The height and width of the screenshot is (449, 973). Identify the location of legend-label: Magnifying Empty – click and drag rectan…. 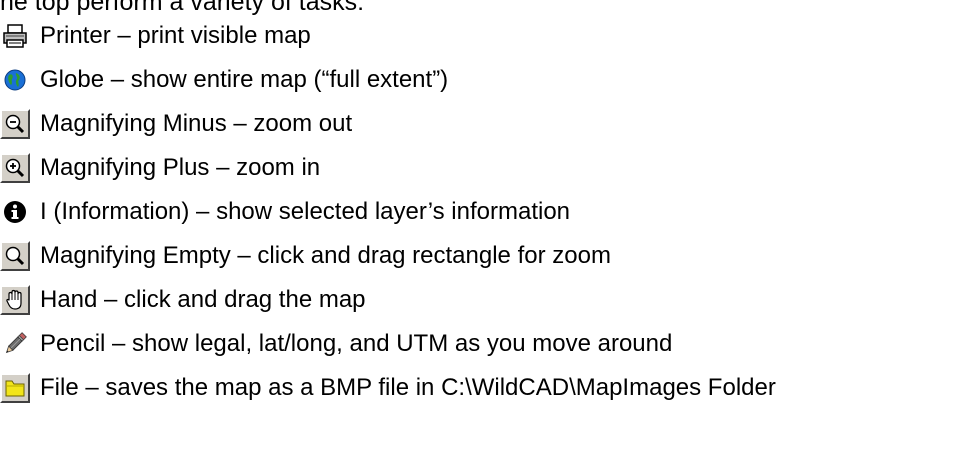
(325, 255).